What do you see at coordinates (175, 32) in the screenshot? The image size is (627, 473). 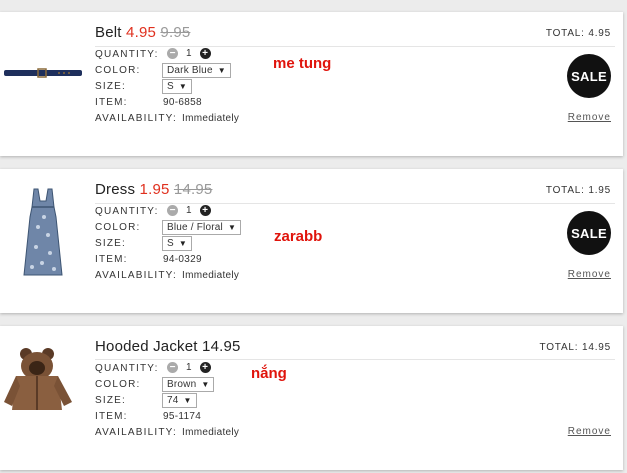 I see `original-price: 9.95` at bounding box center [175, 32].